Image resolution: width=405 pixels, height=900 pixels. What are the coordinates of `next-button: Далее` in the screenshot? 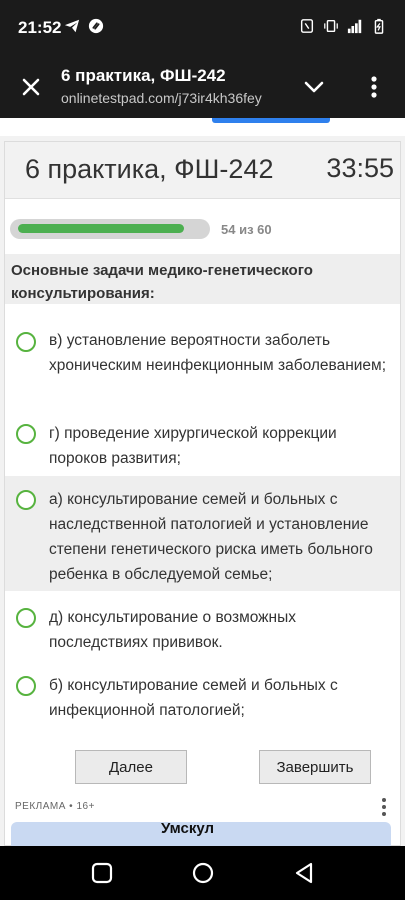 It's located at (131, 767).